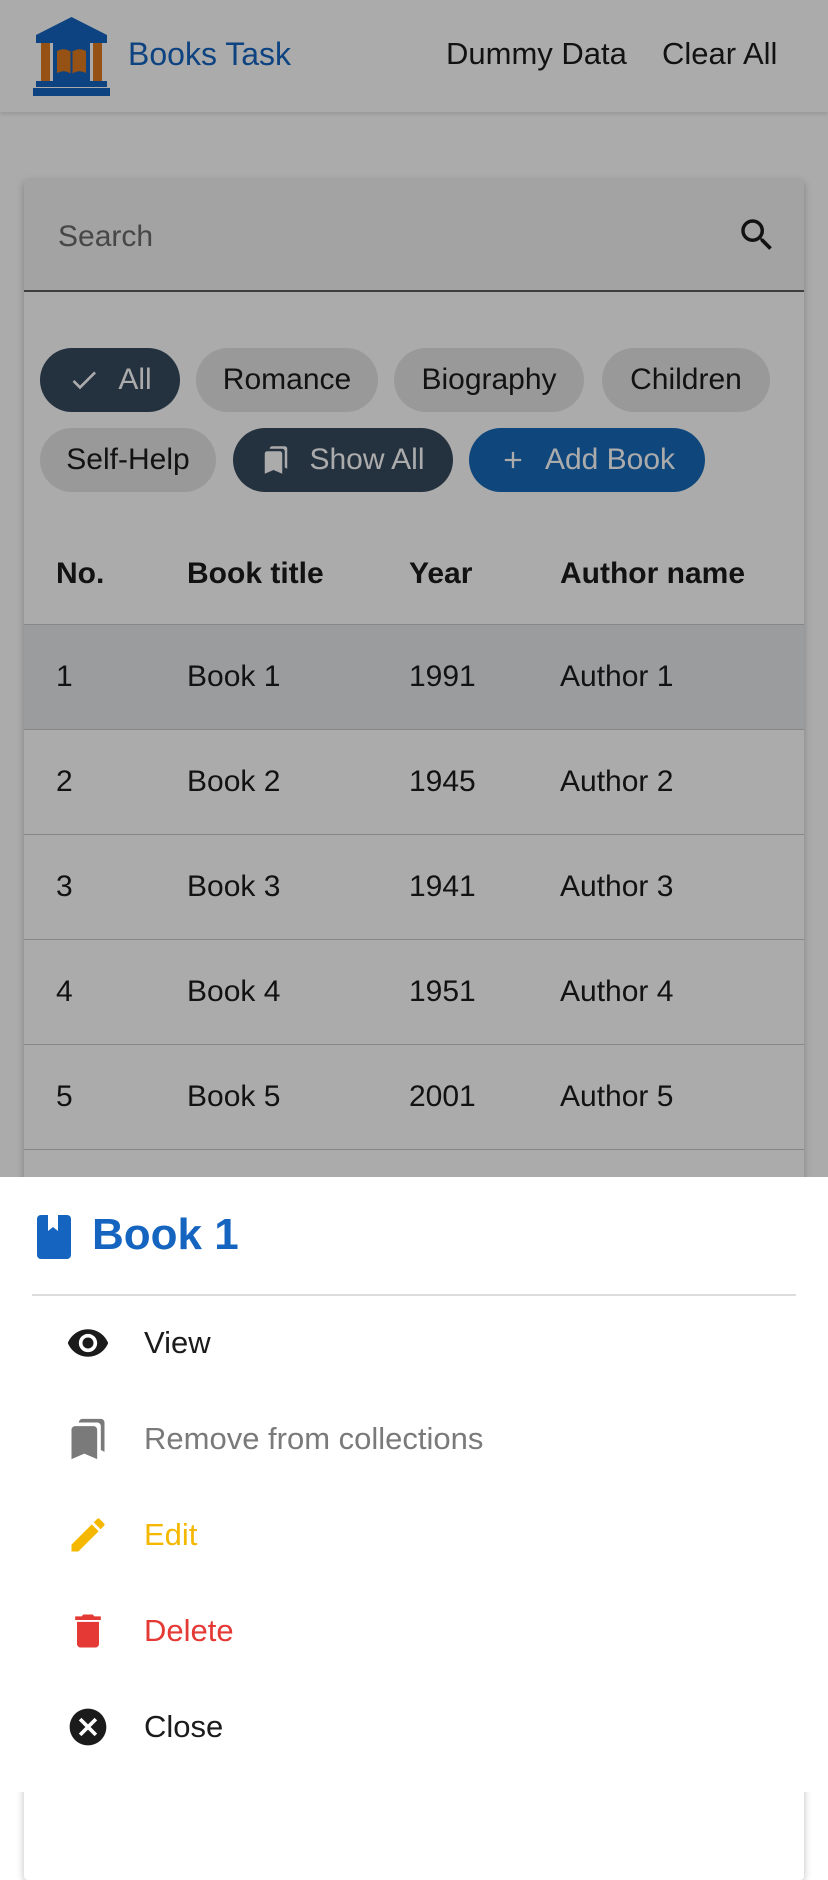 The image size is (828, 1880). What do you see at coordinates (165, 1234) in the screenshot?
I see `sheet-title: Book 1` at bounding box center [165, 1234].